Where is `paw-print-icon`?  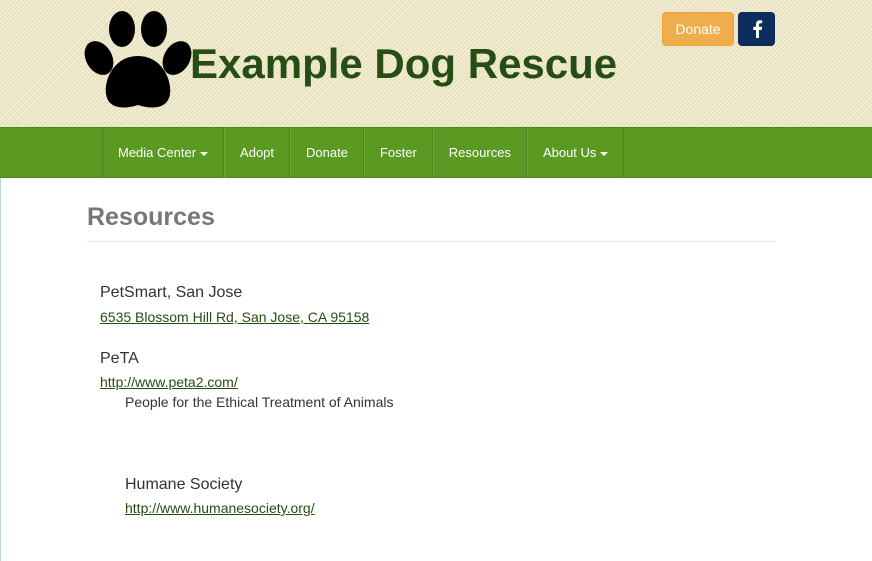
paw-print-icon is located at coordinates (138, 62).